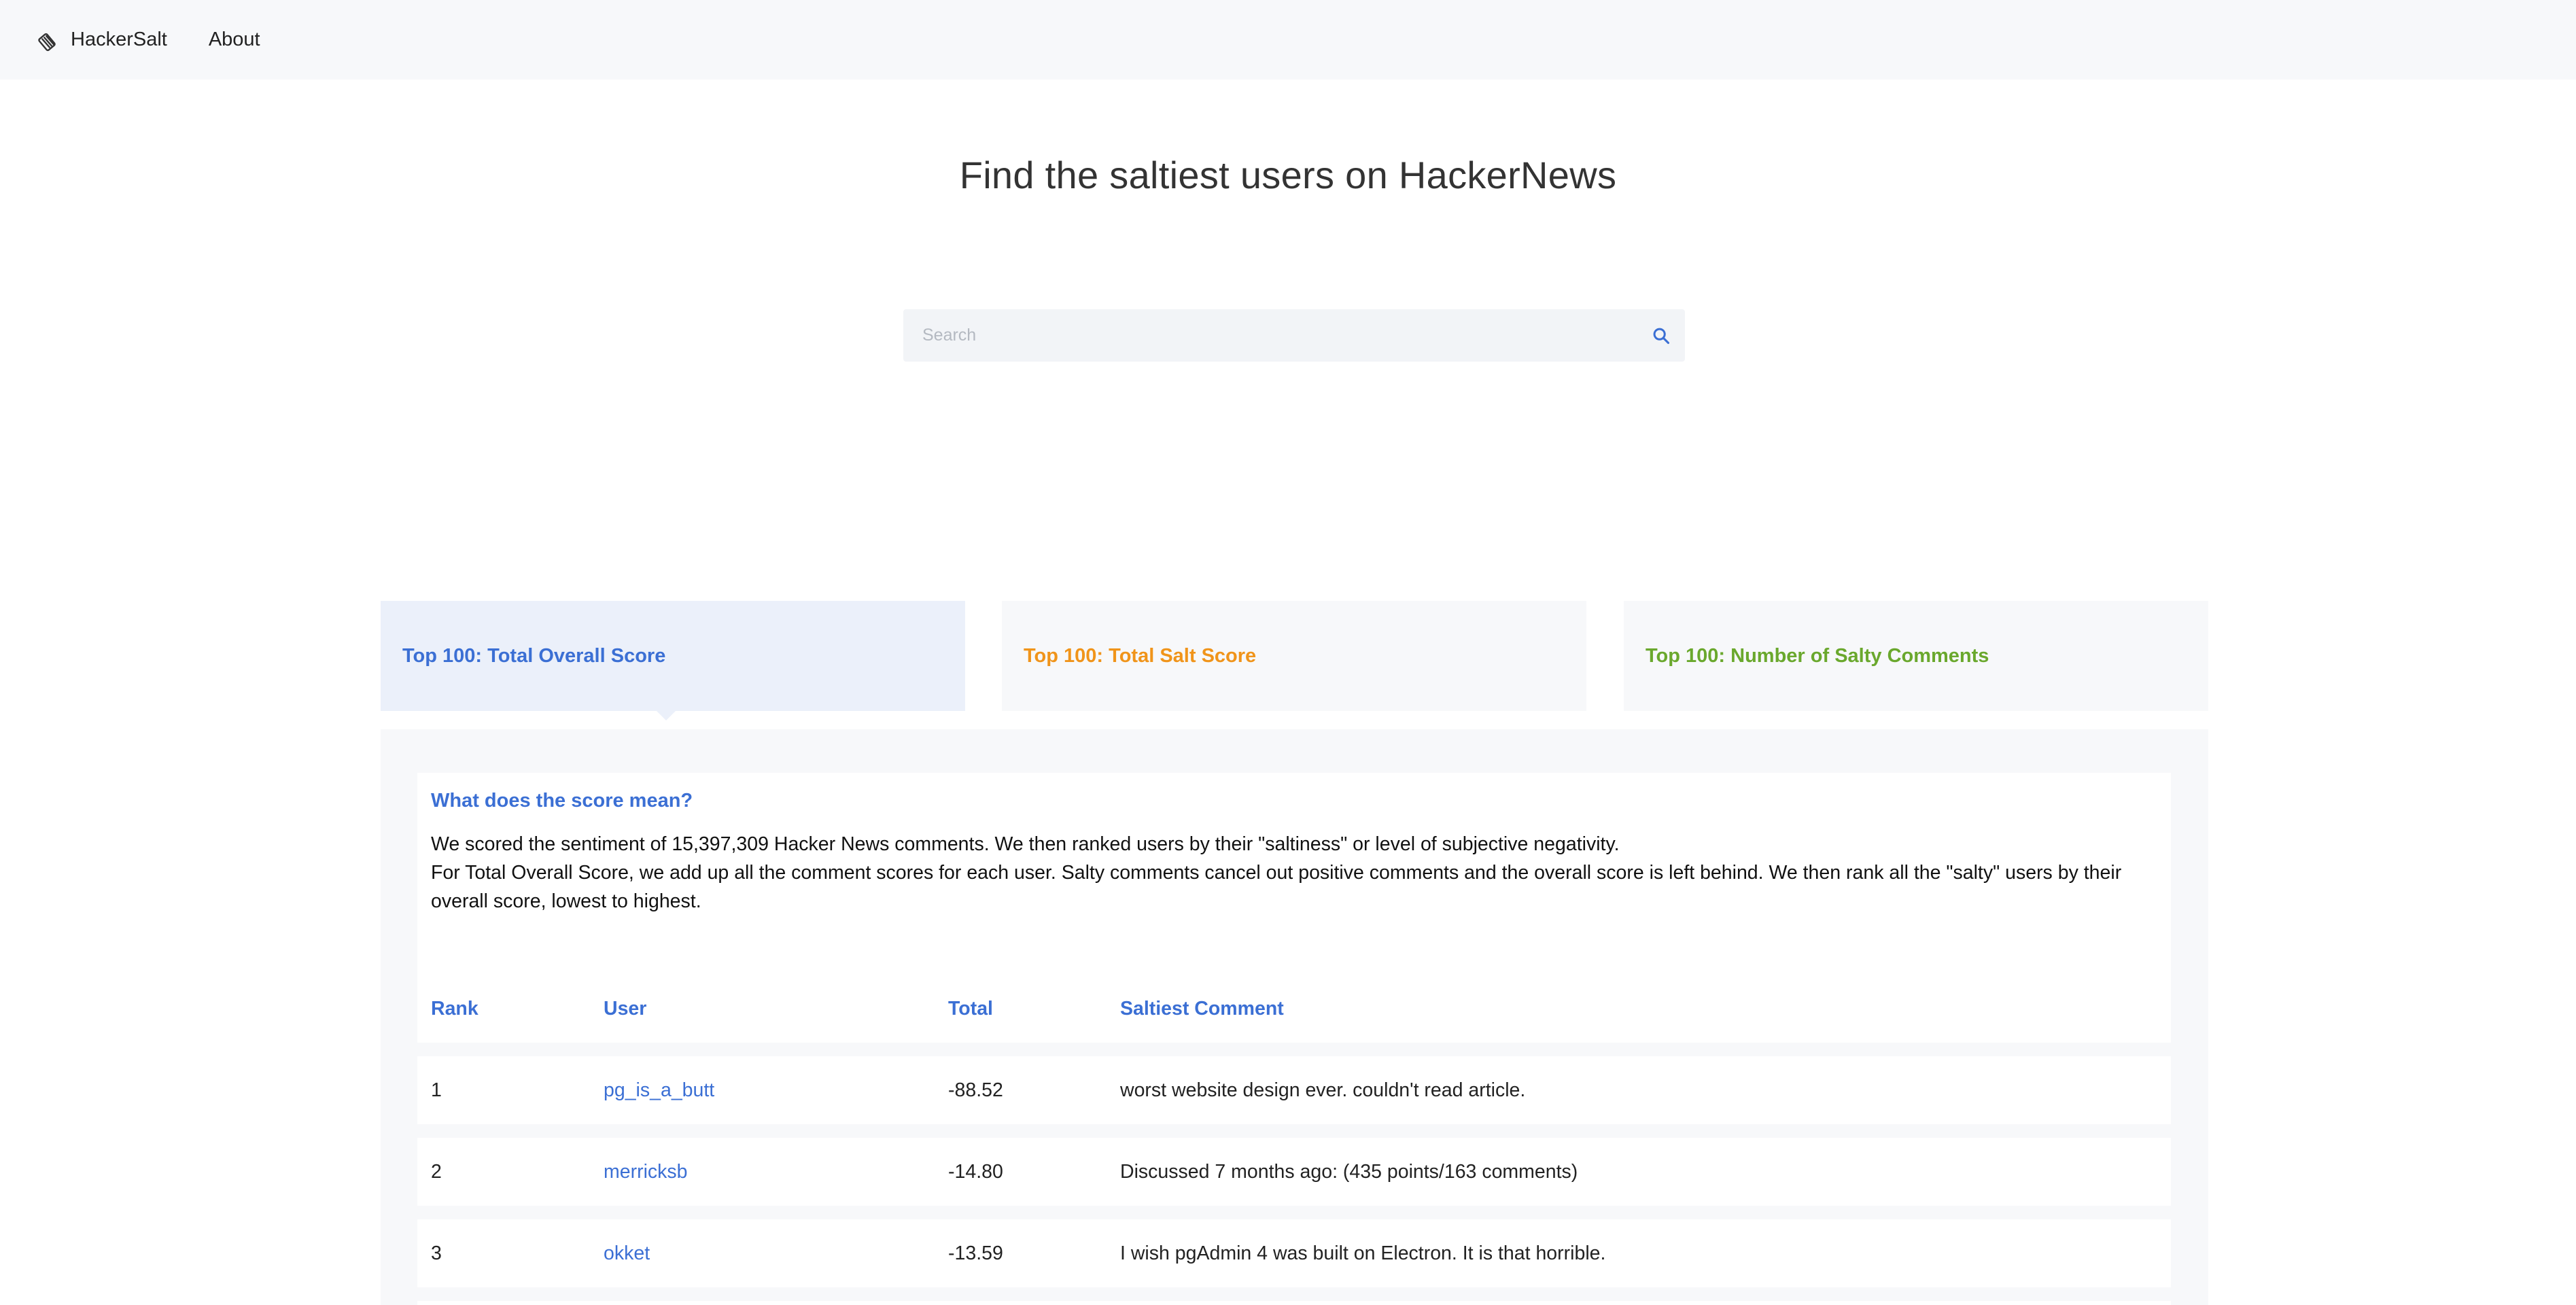 The image size is (2576, 1305). What do you see at coordinates (436, 1090) in the screenshot?
I see `rank-cell: 1` at bounding box center [436, 1090].